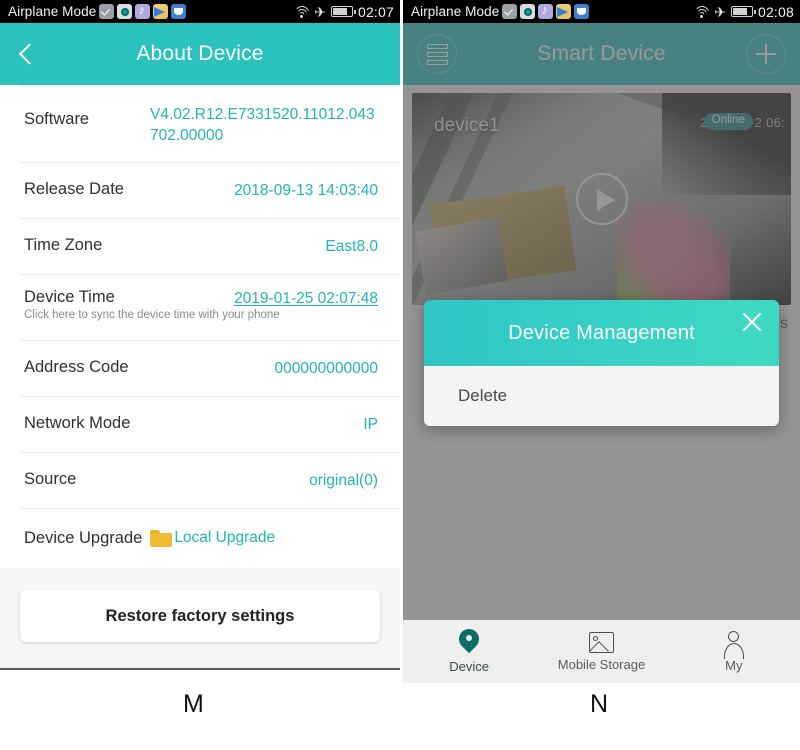 This screenshot has width=800, height=750. What do you see at coordinates (200, 616) in the screenshot?
I see `restore-factory-settings-button: Restore factory settings` at bounding box center [200, 616].